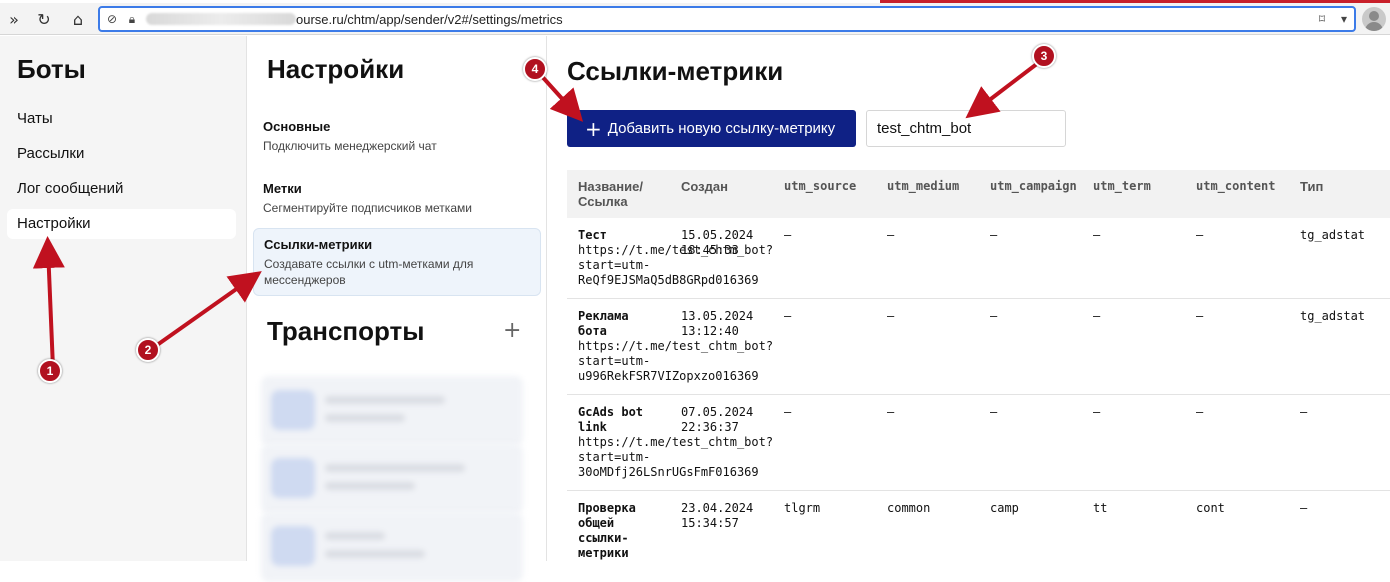 Image resolution: width=1390 pixels, height=582 pixels. What do you see at coordinates (909, 508) in the screenshot?
I see `row-utm-medium: common` at bounding box center [909, 508].